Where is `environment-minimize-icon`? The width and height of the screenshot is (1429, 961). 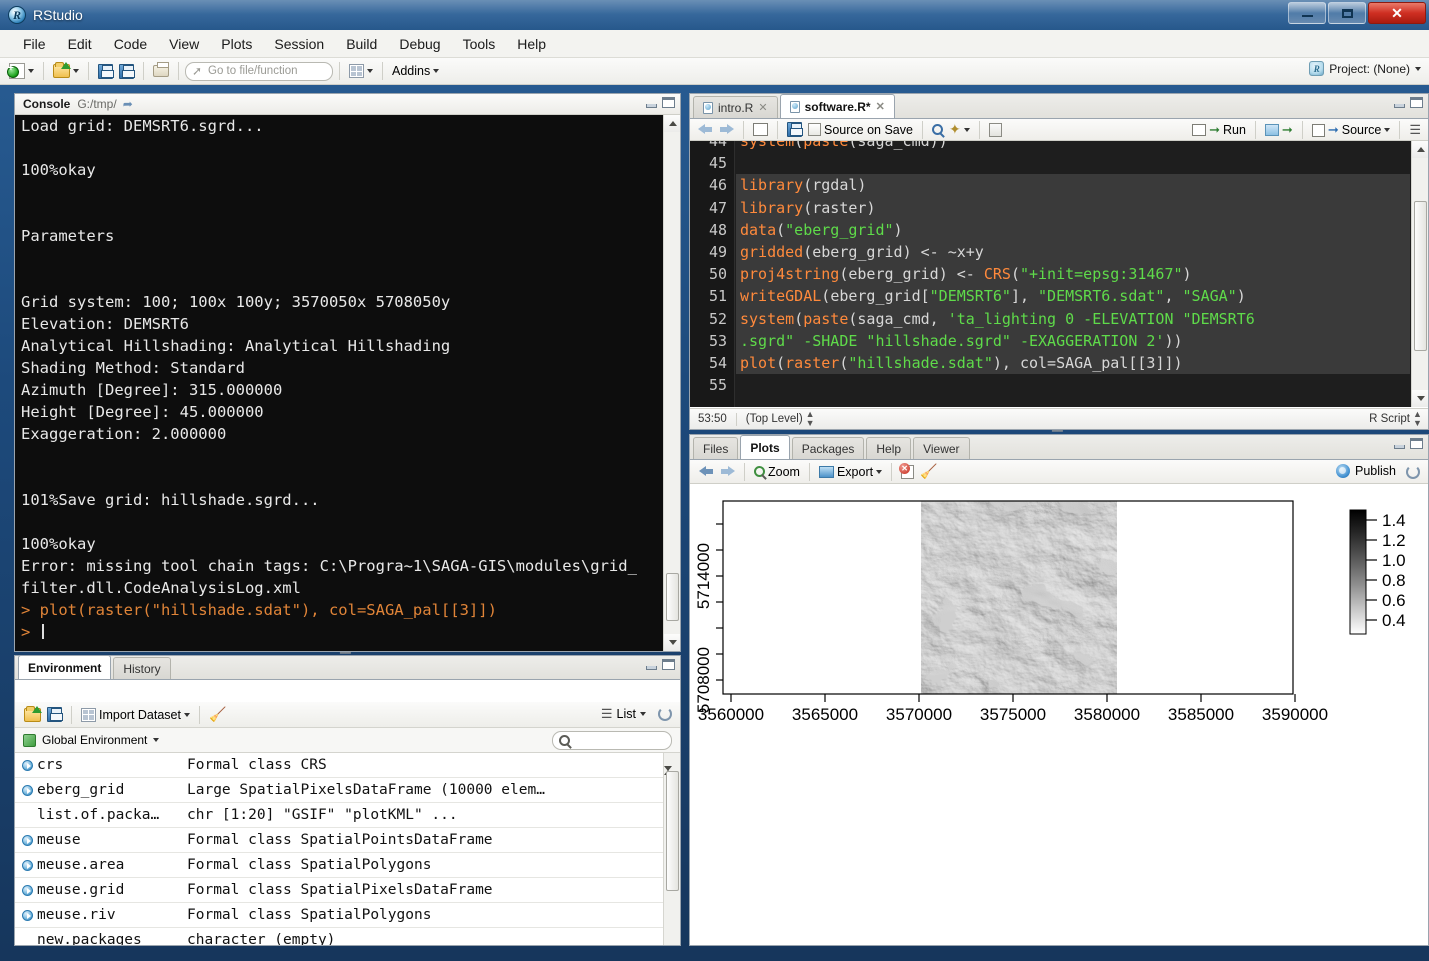
environment-minimize-icon is located at coordinates (651, 668).